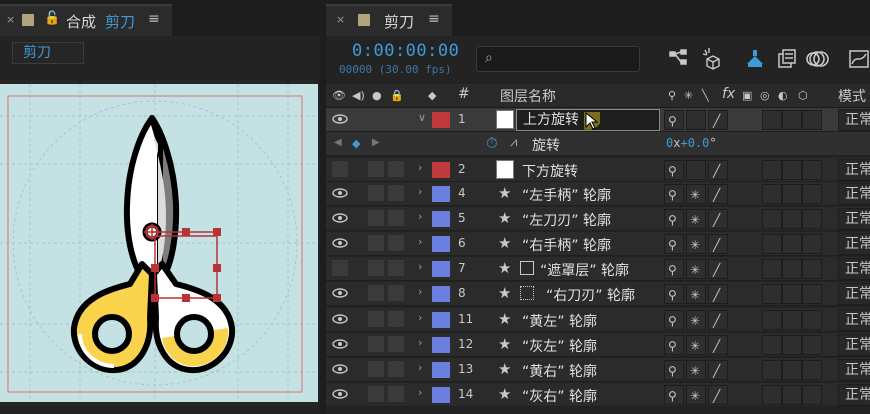 This screenshot has height=414, width=870. Describe the element at coordinates (513, 142) in the screenshot. I see `graph-icon: ⩘` at that location.